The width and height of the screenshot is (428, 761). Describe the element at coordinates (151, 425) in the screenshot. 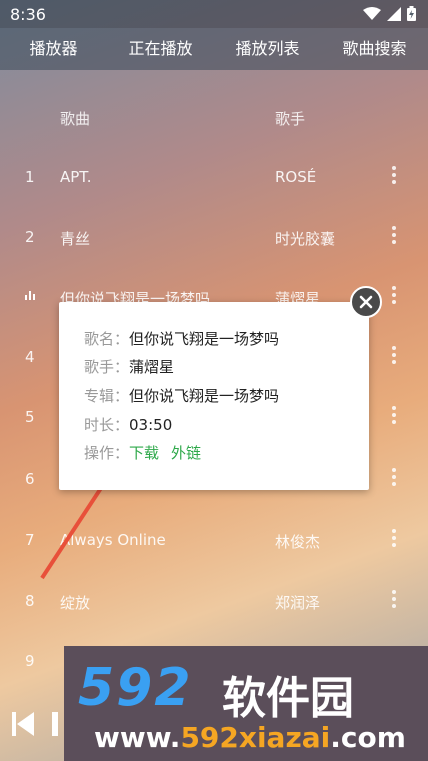

I see `popup-duration-value: 03:50` at that location.